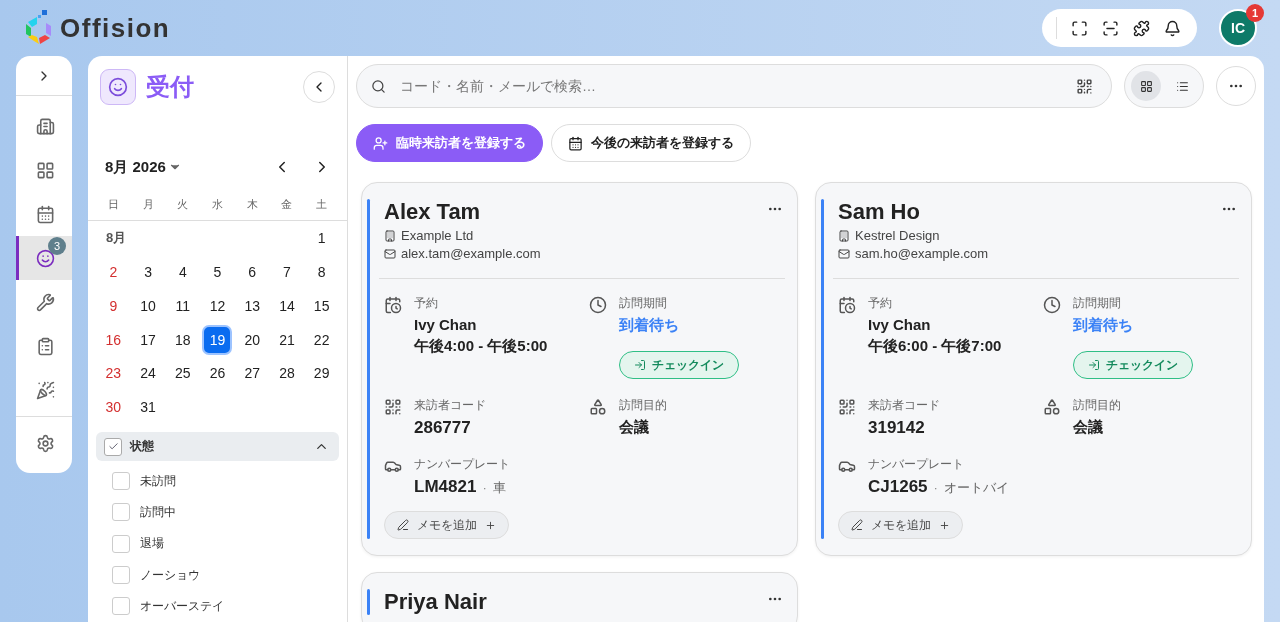 This screenshot has width=1280, height=622. I want to click on calendar-day: 11, so click(182, 305).